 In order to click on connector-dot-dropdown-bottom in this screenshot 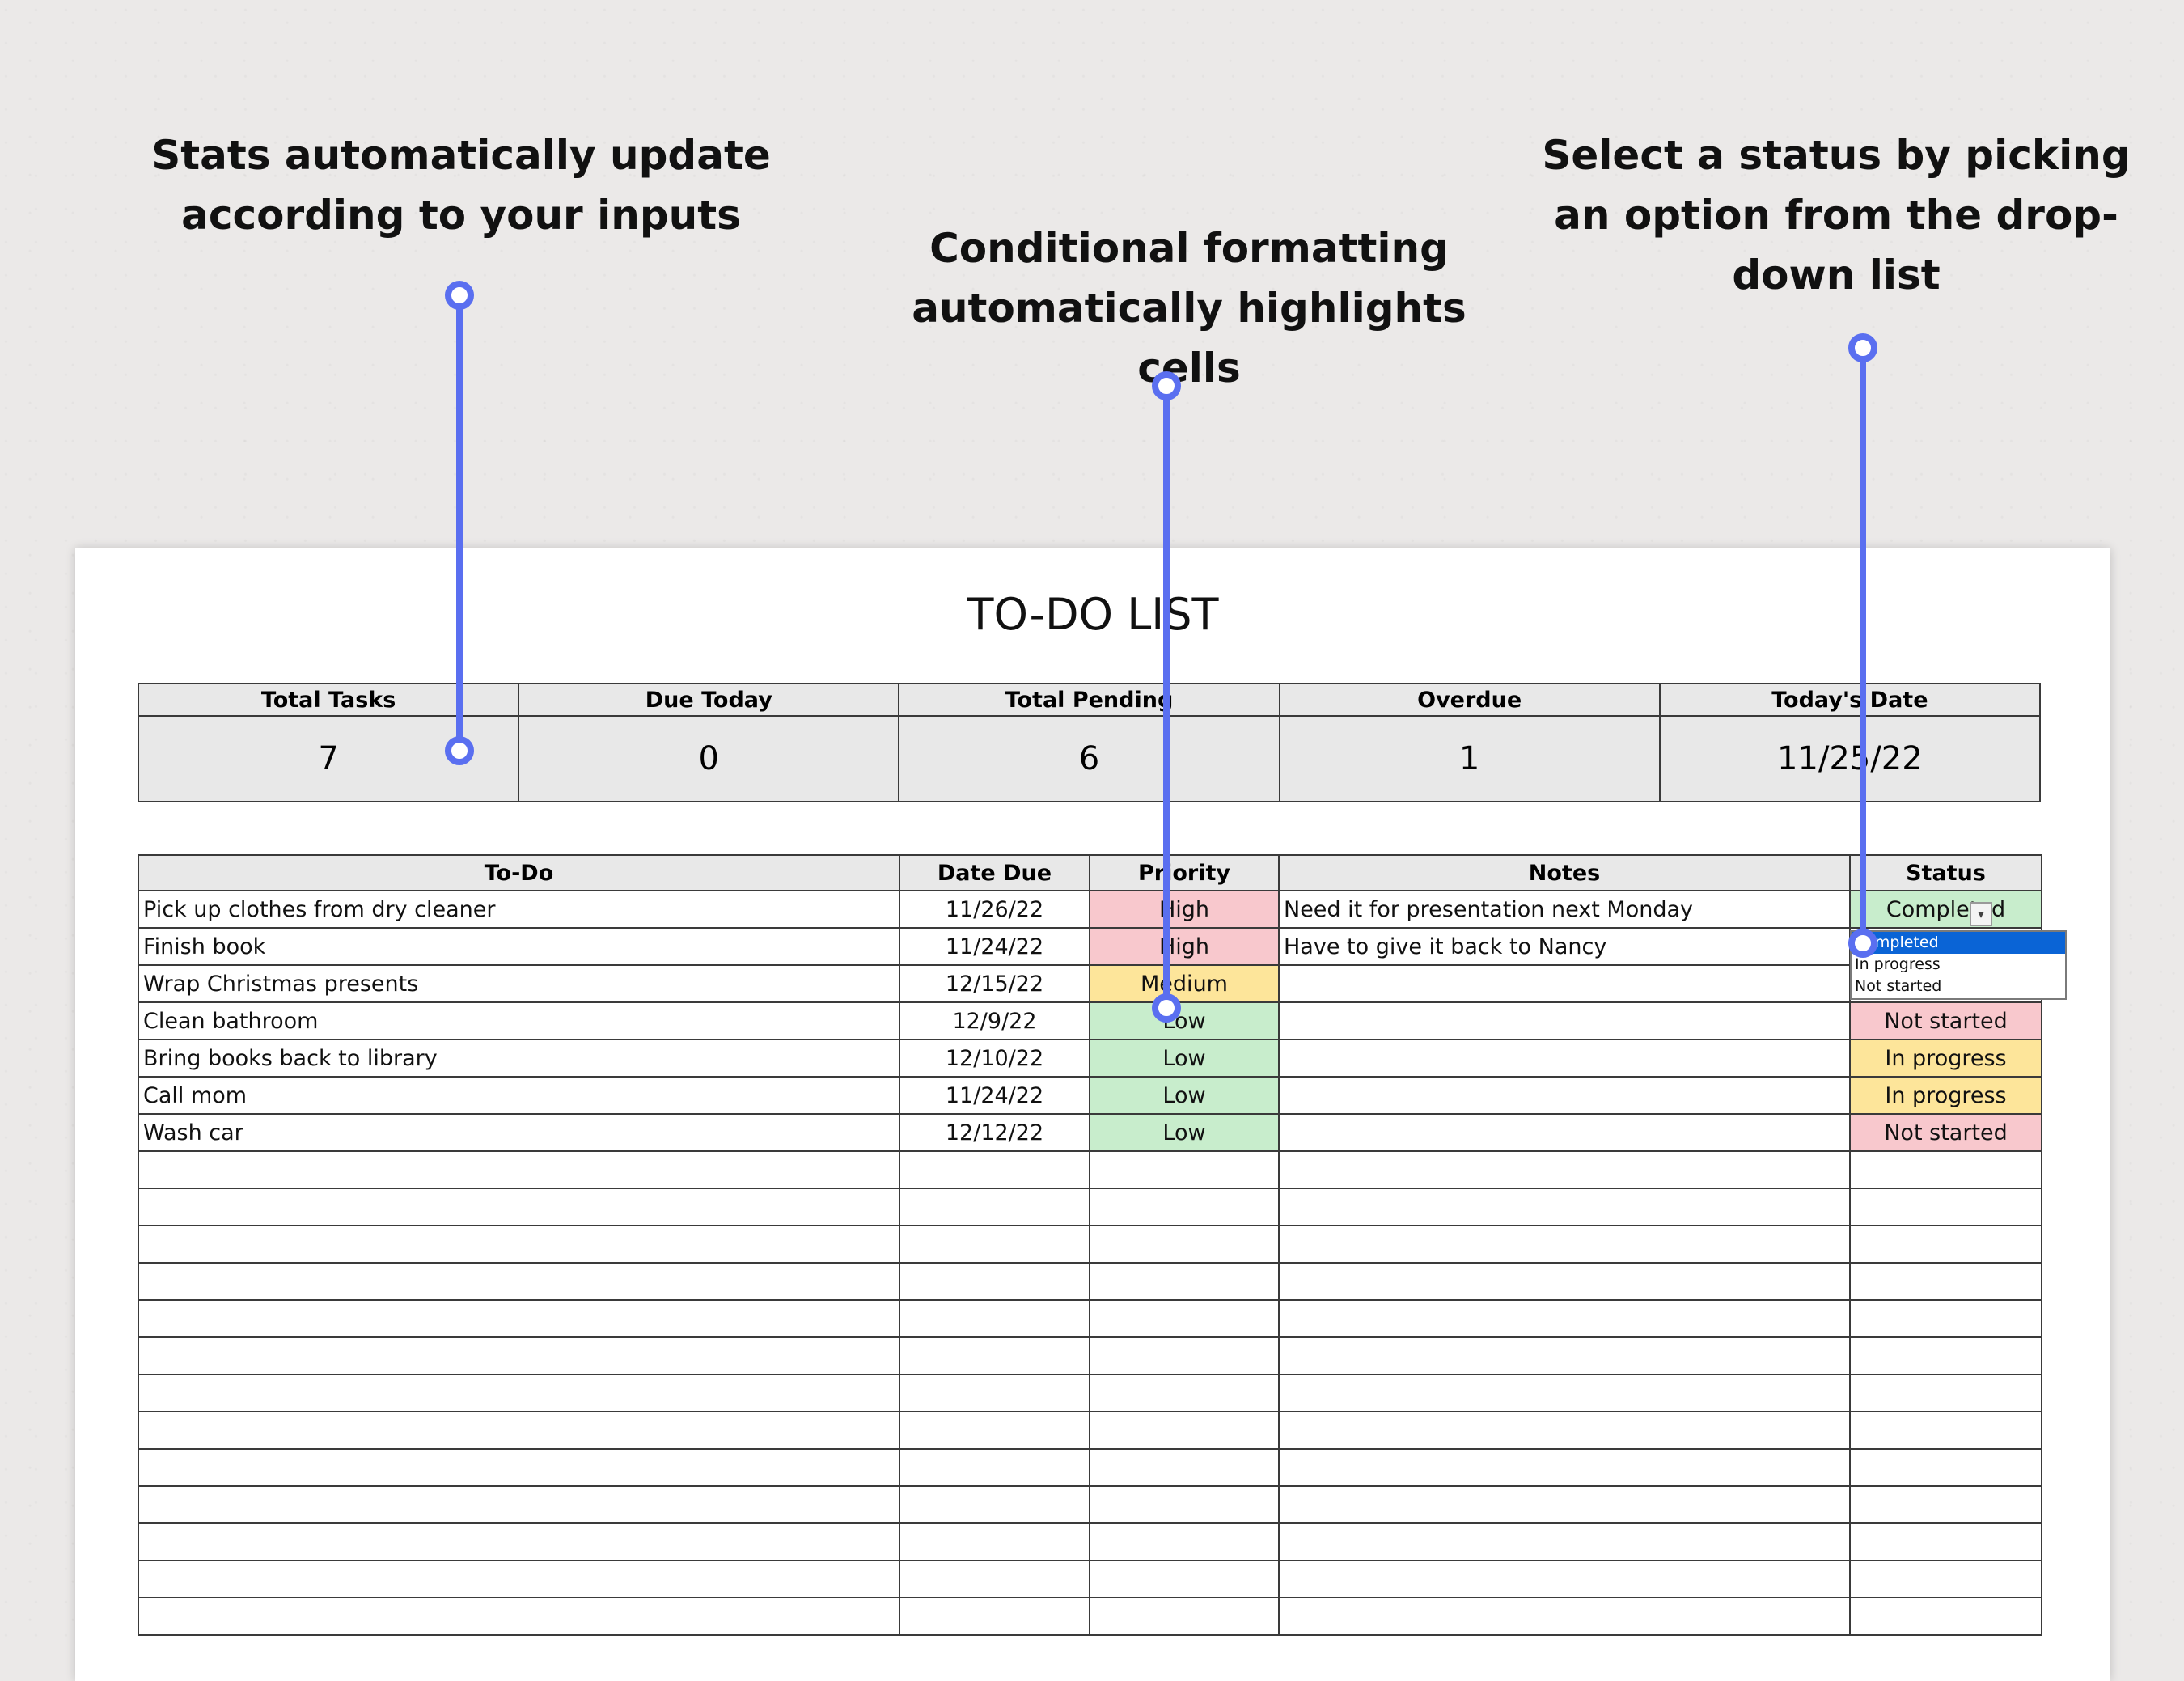, I will do `click(1863, 943)`.